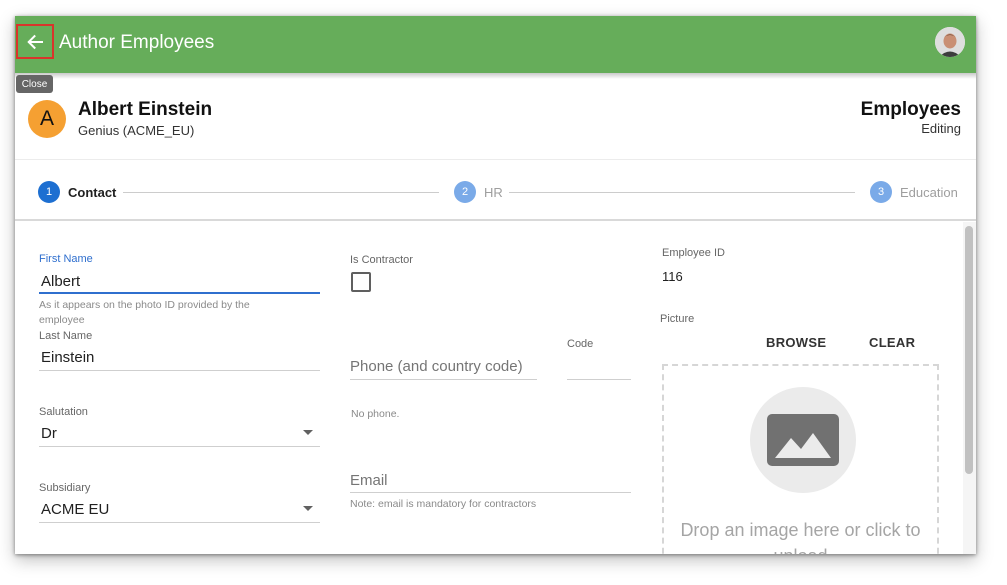  I want to click on last-name-input: Einstein, so click(67, 357).